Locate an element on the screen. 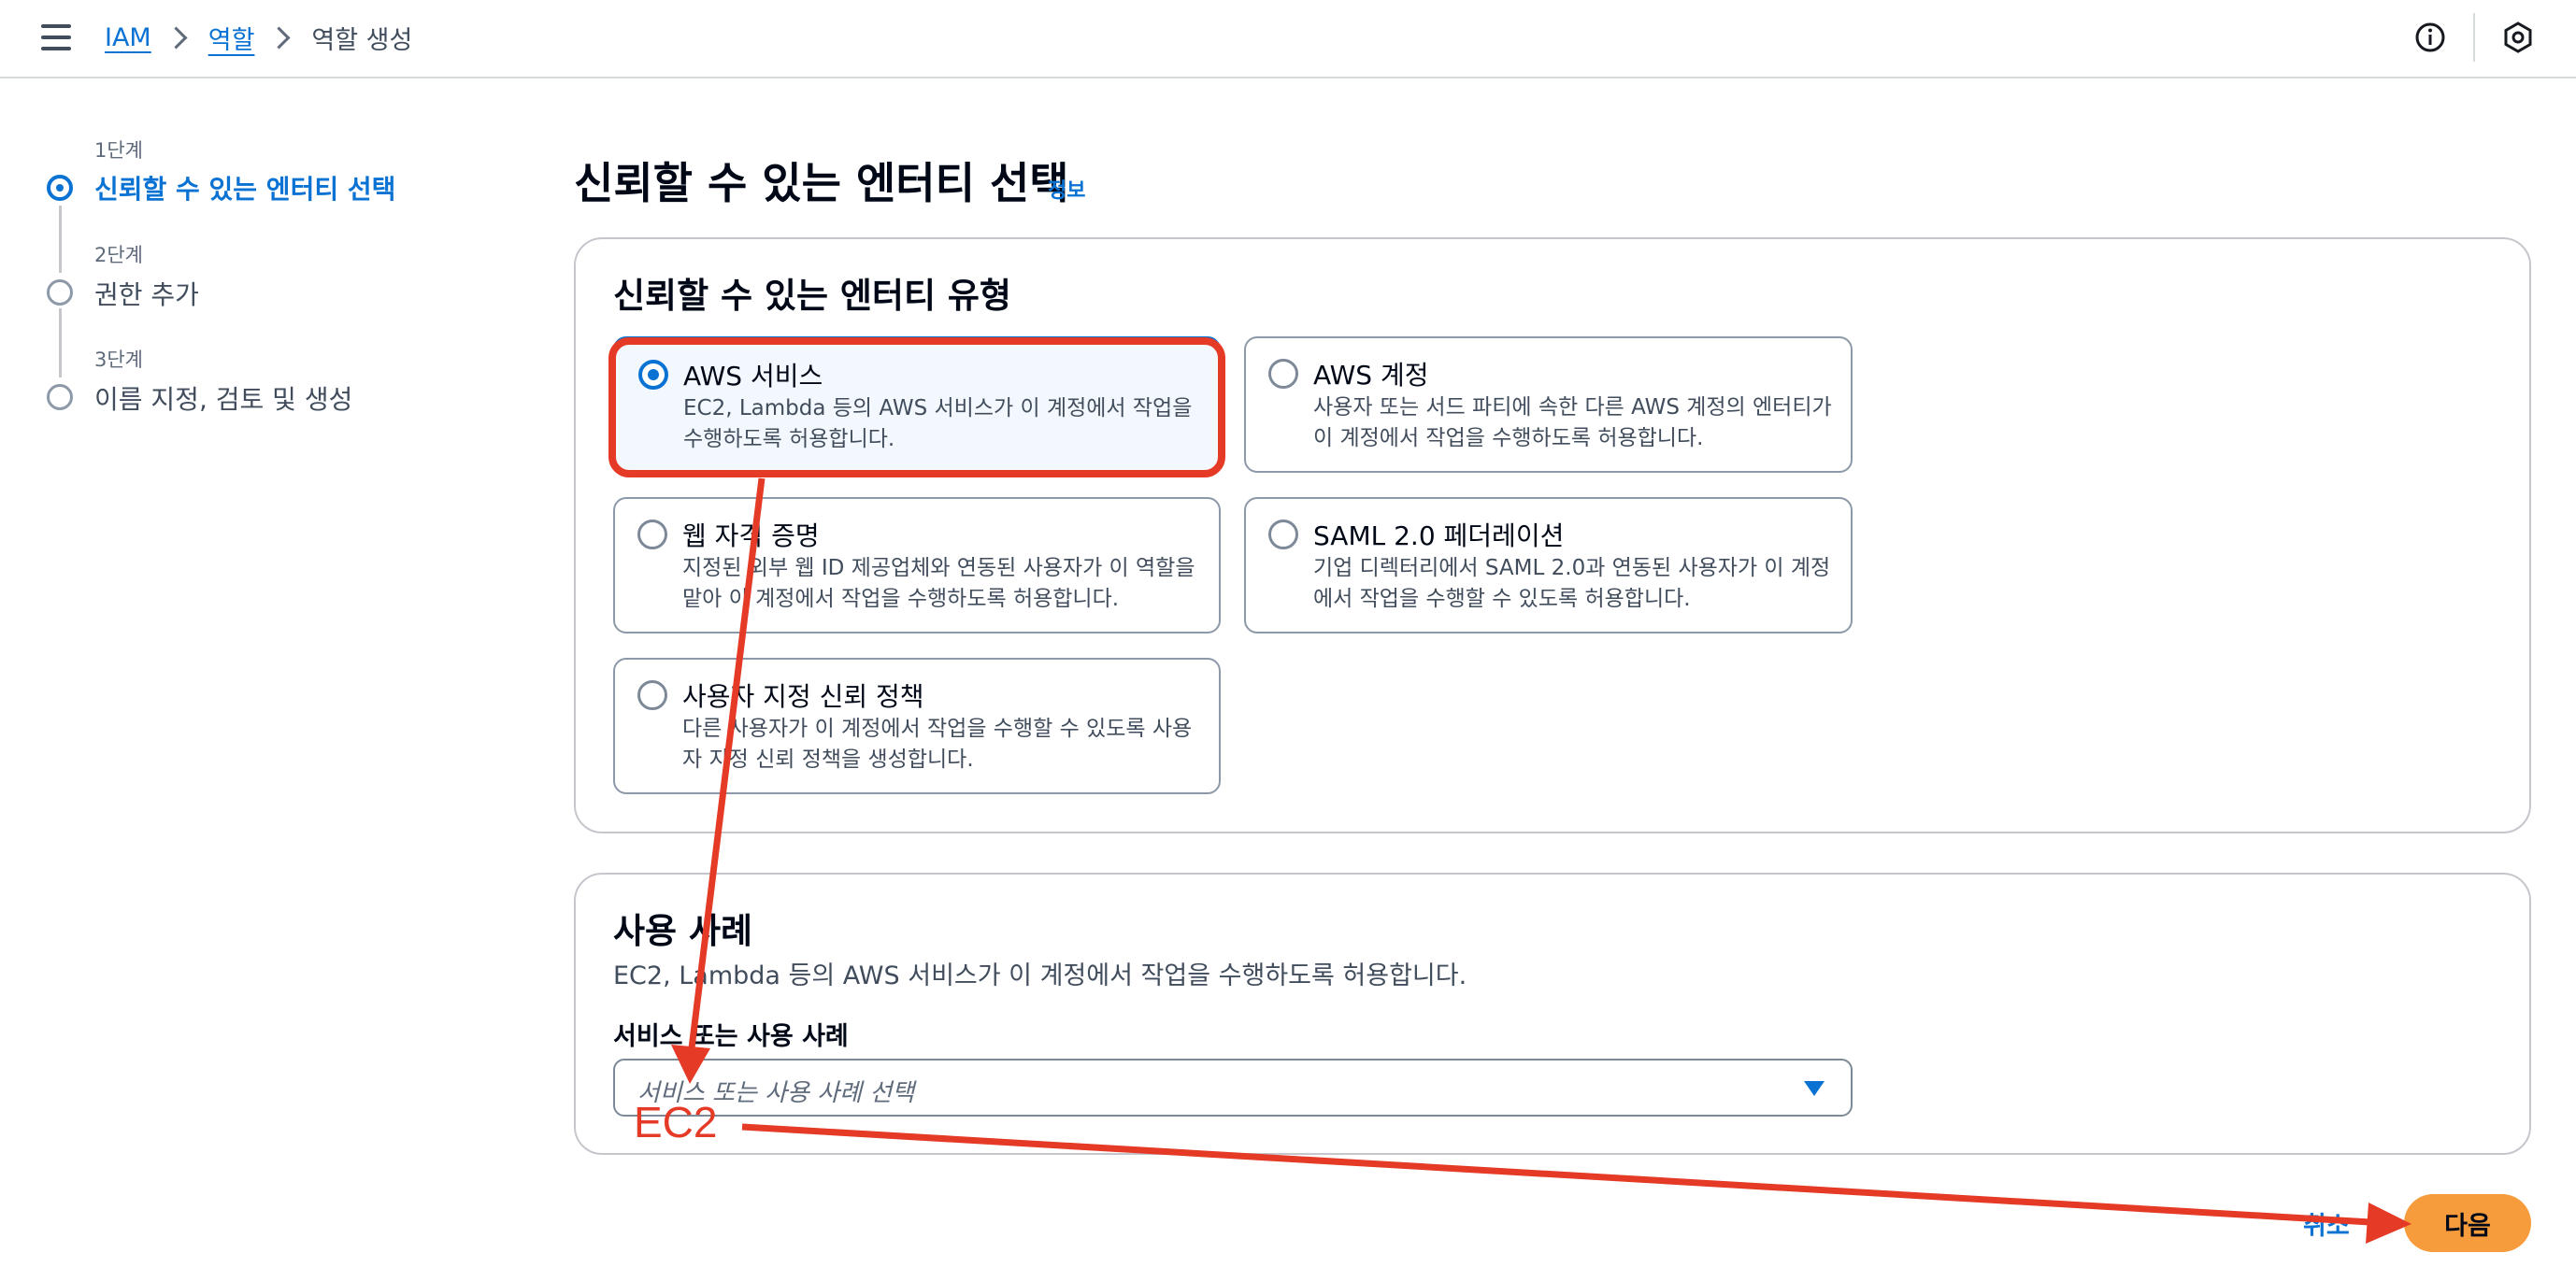  step-1-number: 1단계 is located at coordinates (119, 150).